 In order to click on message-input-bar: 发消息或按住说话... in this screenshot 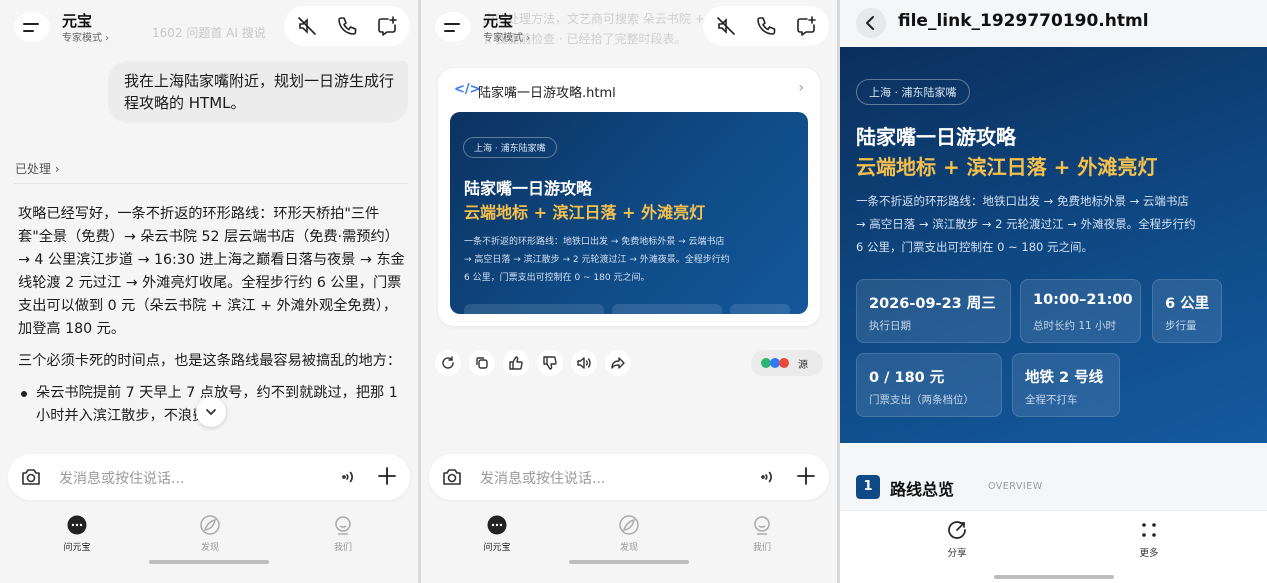, I will do `click(209, 477)`.